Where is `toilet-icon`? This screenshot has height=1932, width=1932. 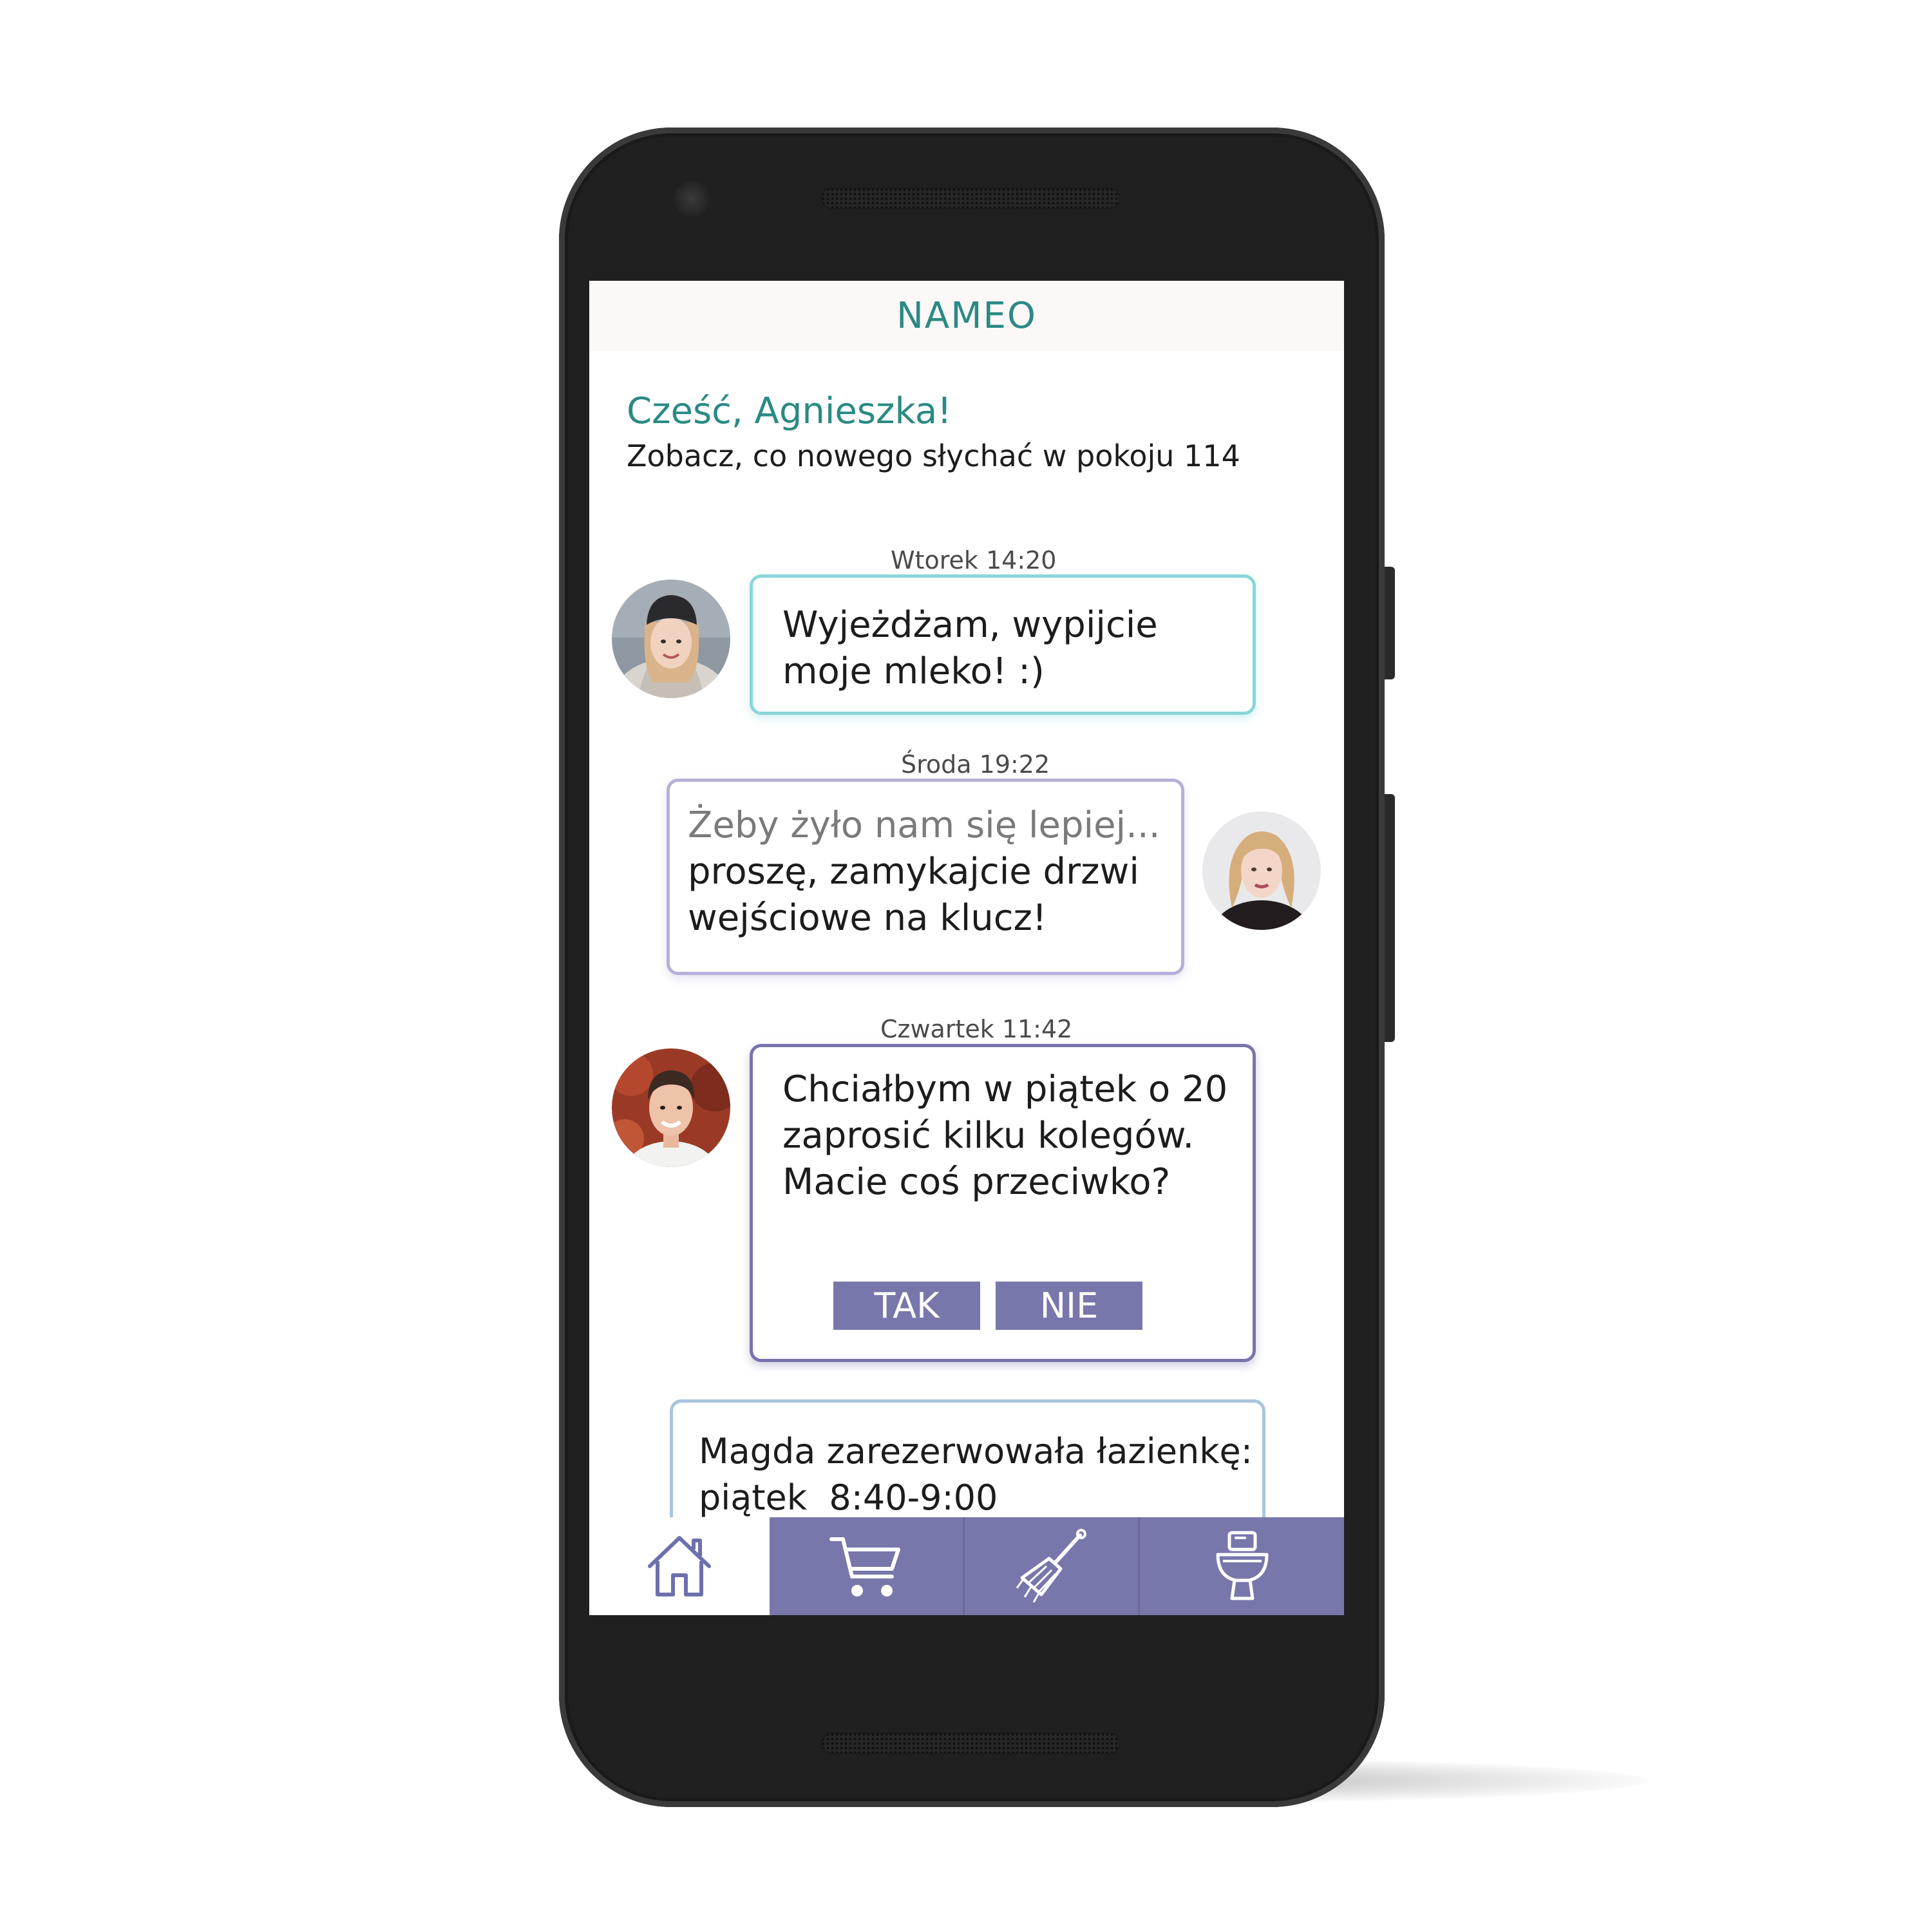
toilet-icon is located at coordinates (1242, 1566).